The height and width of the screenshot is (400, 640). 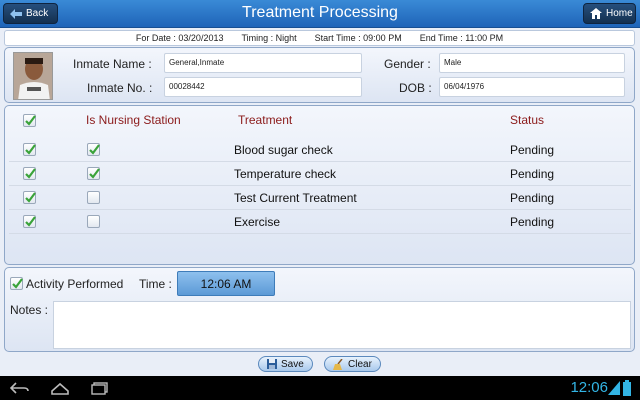 I want to click on recent-apps-icon, so click(x=100, y=388).